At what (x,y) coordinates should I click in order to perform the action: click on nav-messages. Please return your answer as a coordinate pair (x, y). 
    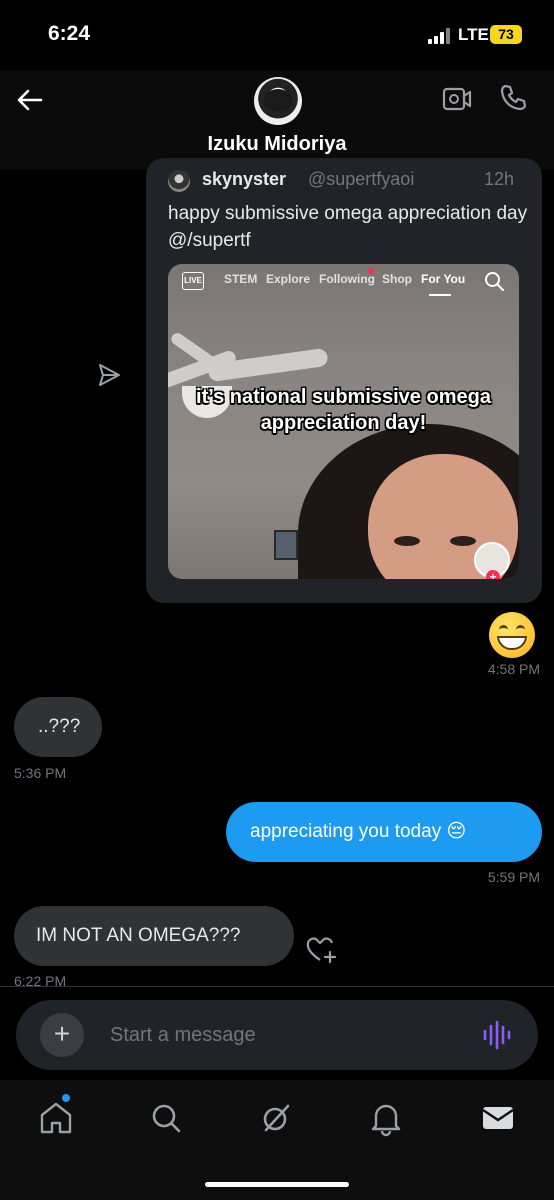
    Looking at the image, I should click on (498, 1118).